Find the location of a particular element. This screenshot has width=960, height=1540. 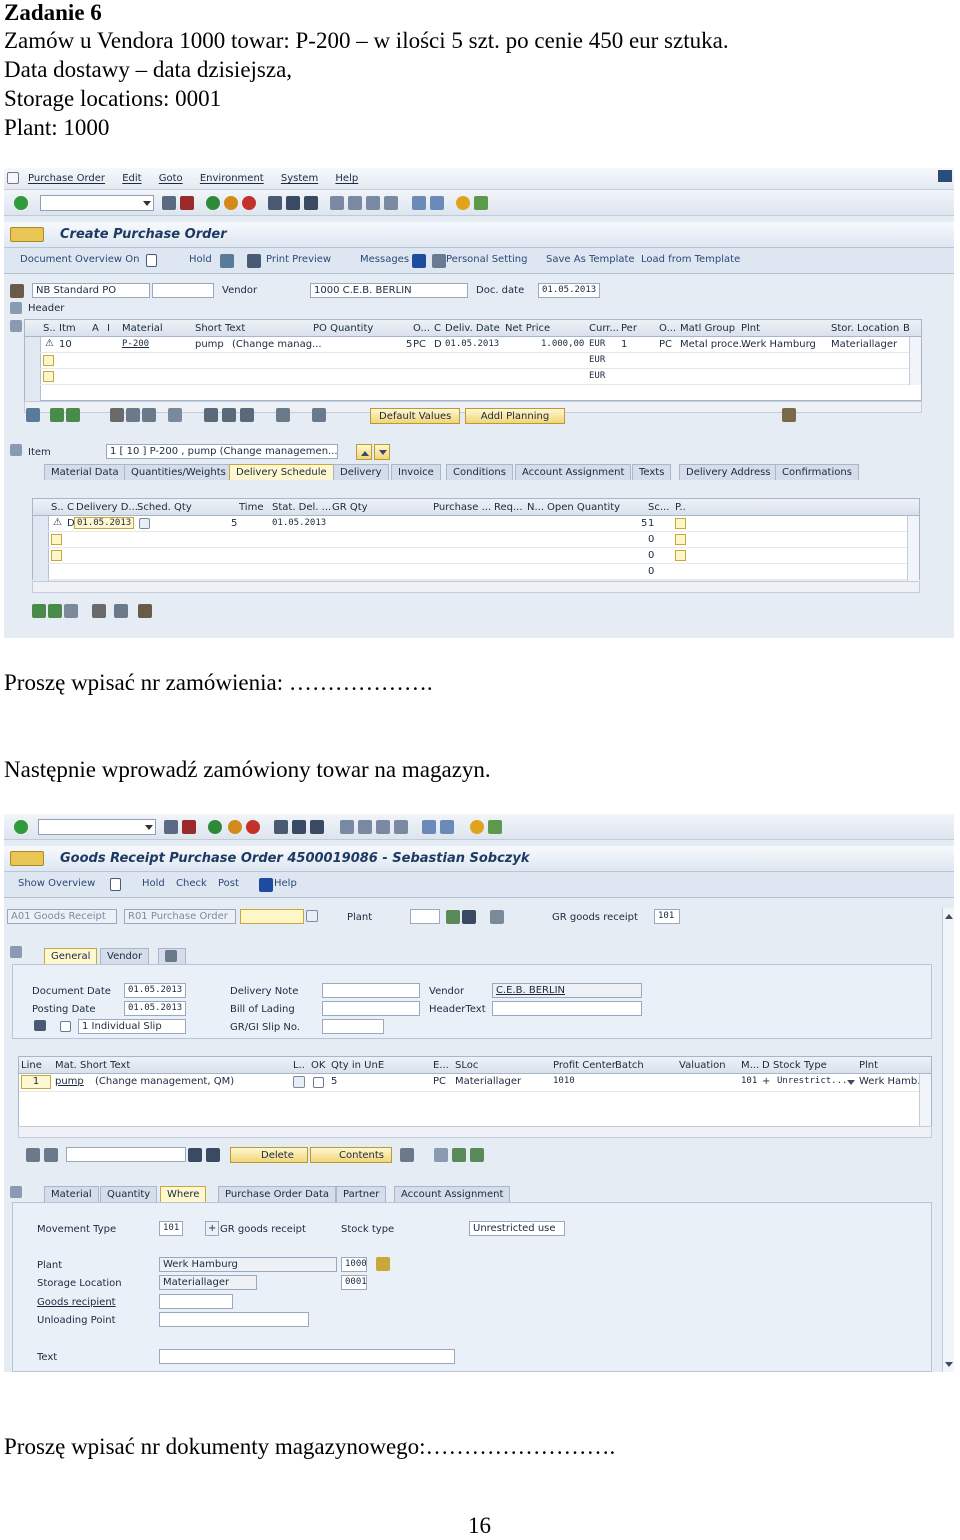

first-page-icon is located at coordinates (347, 827).